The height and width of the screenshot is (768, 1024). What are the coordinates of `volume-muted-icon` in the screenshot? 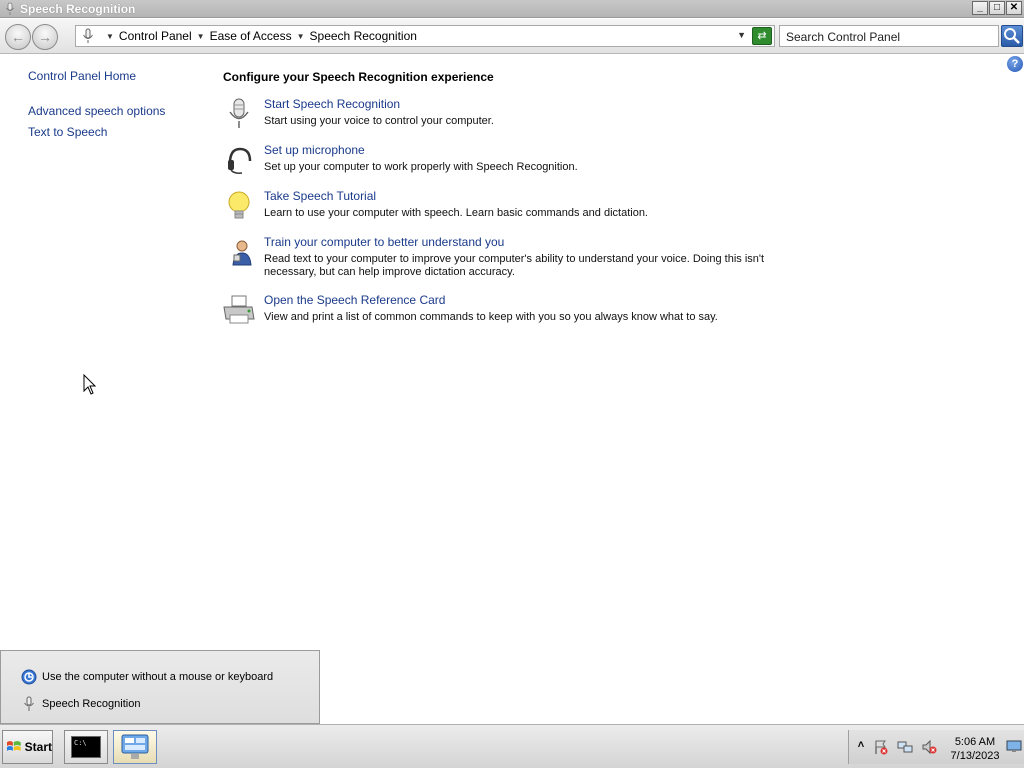 It's located at (929, 747).